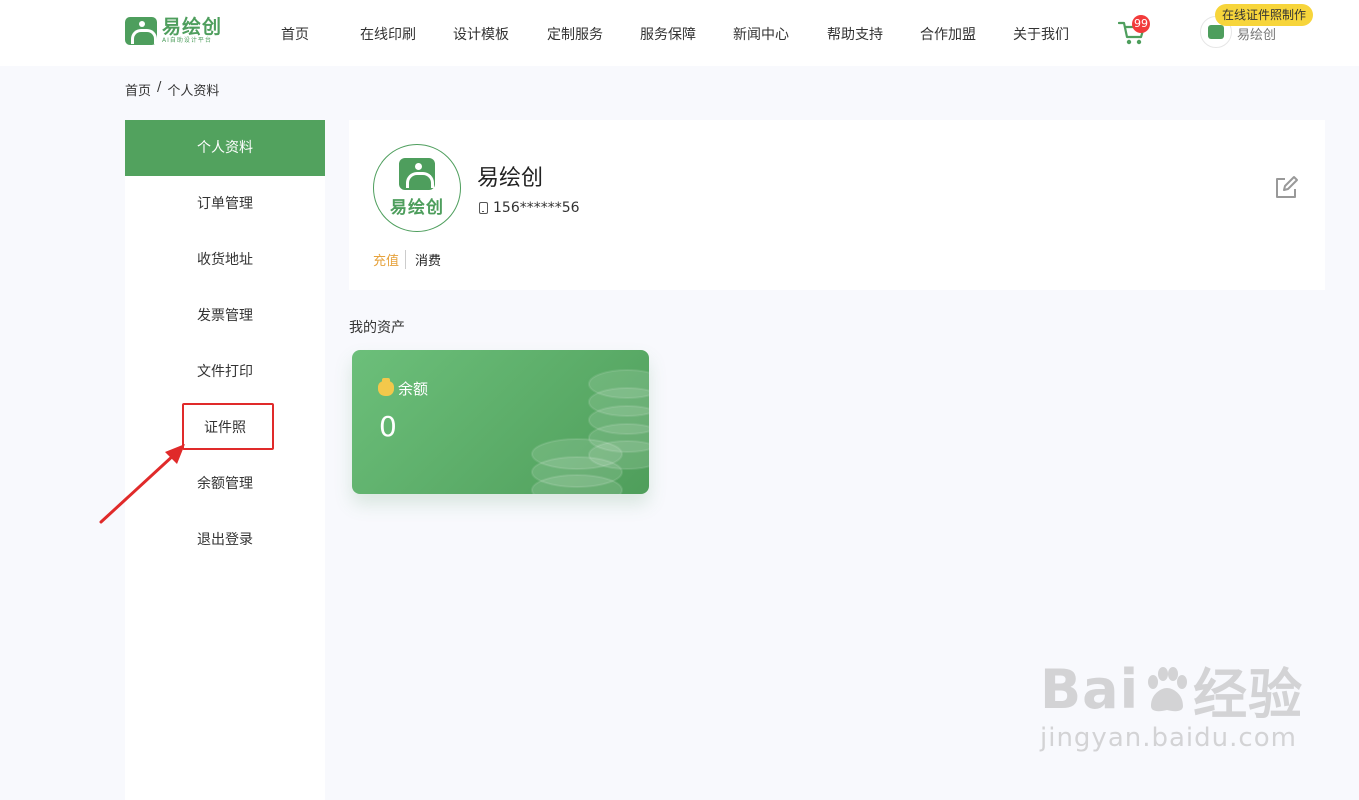  I want to click on user-name: 易绘创, so click(1256, 33).